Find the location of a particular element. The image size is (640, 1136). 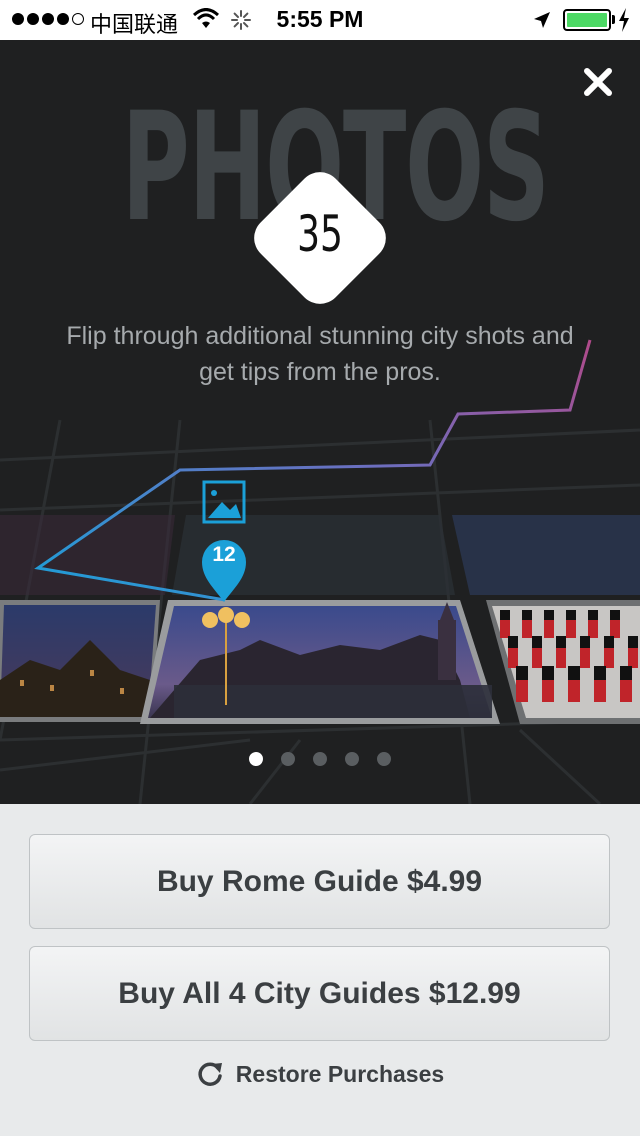

pin-number: 12 is located at coordinates (224, 554).